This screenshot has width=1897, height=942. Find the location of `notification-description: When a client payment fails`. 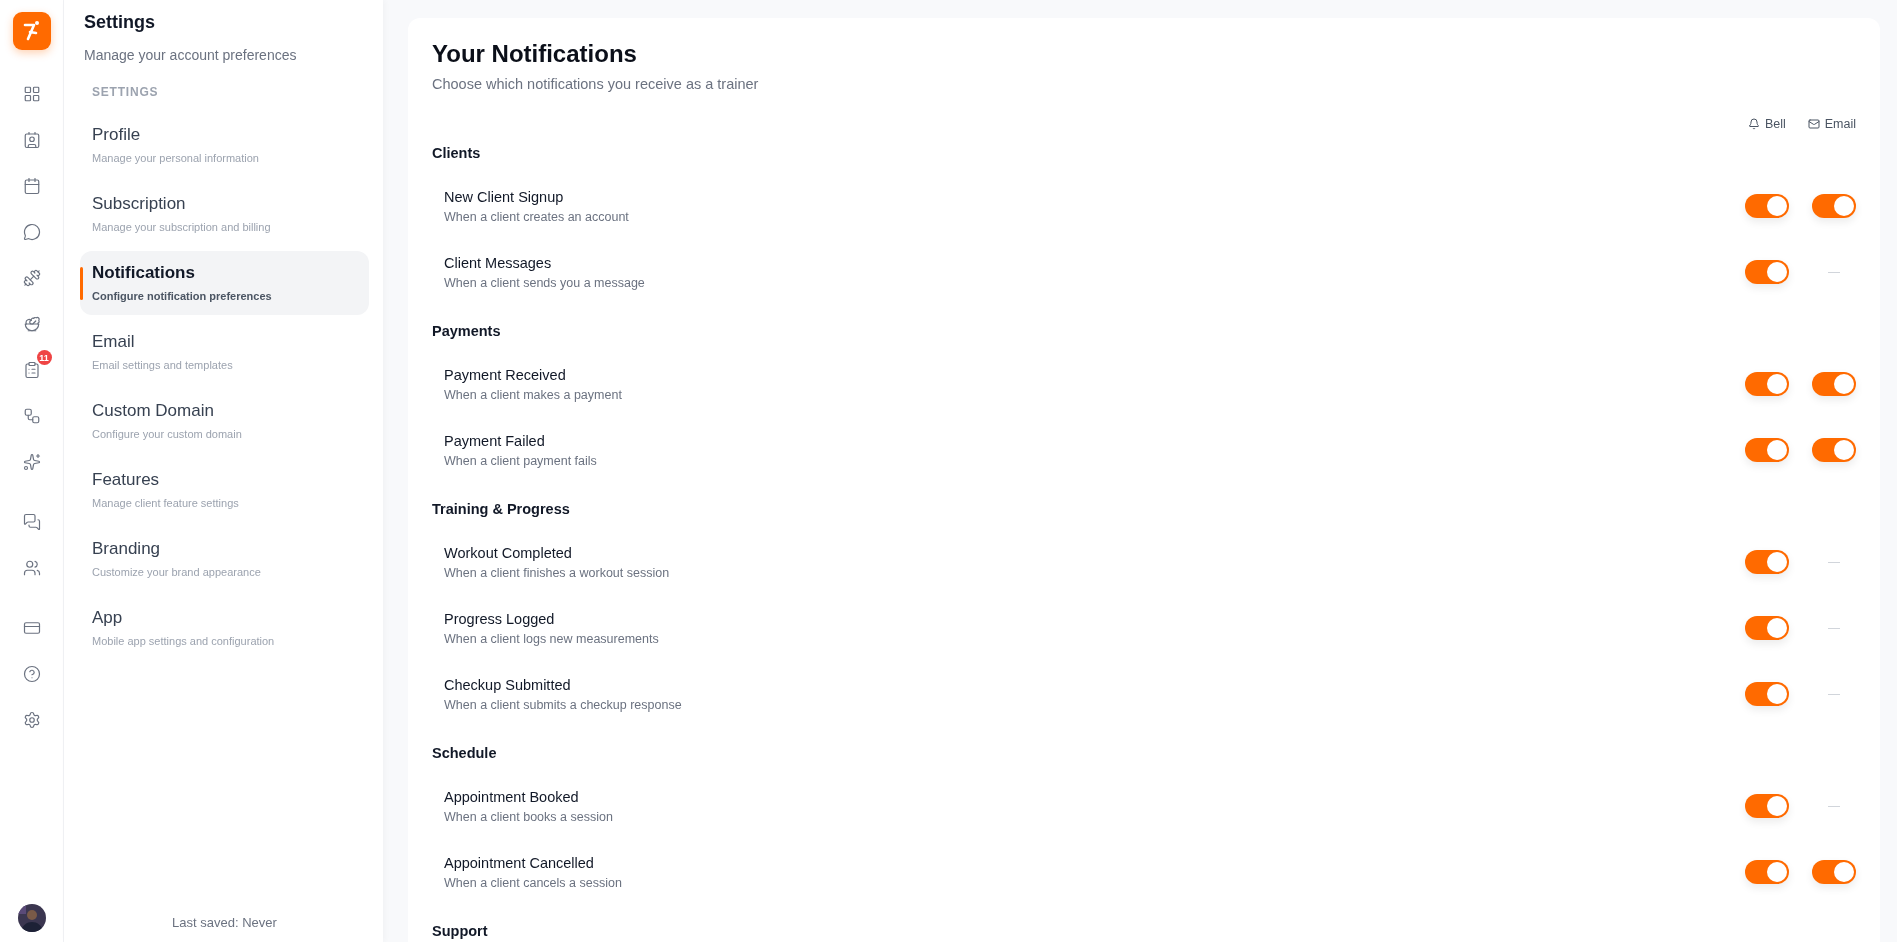

notification-description: When a client payment fails is located at coordinates (521, 460).